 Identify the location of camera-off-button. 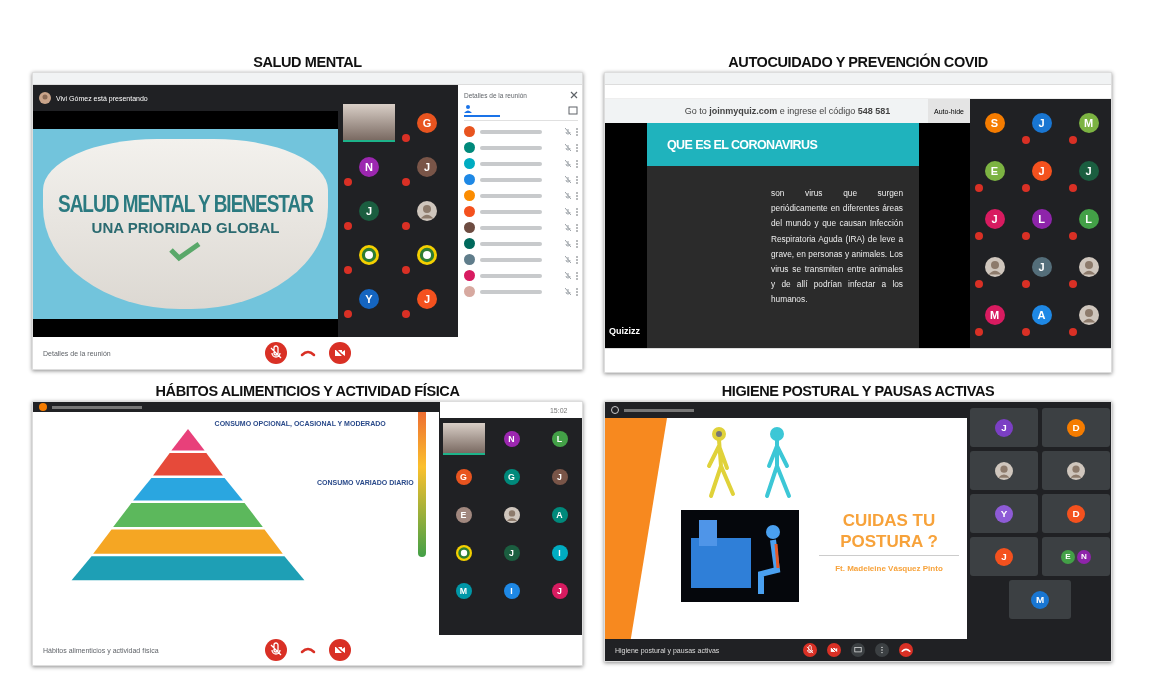
(834, 650).